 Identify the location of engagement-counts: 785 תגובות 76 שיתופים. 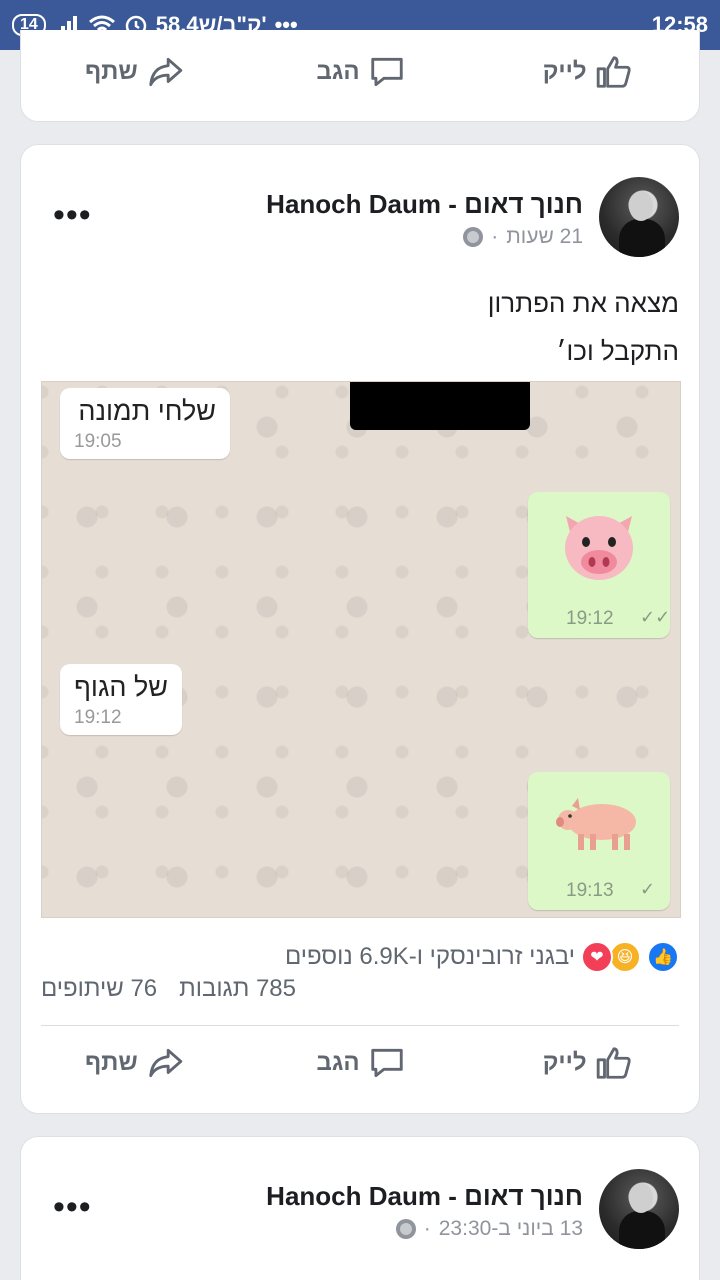
(168, 989).